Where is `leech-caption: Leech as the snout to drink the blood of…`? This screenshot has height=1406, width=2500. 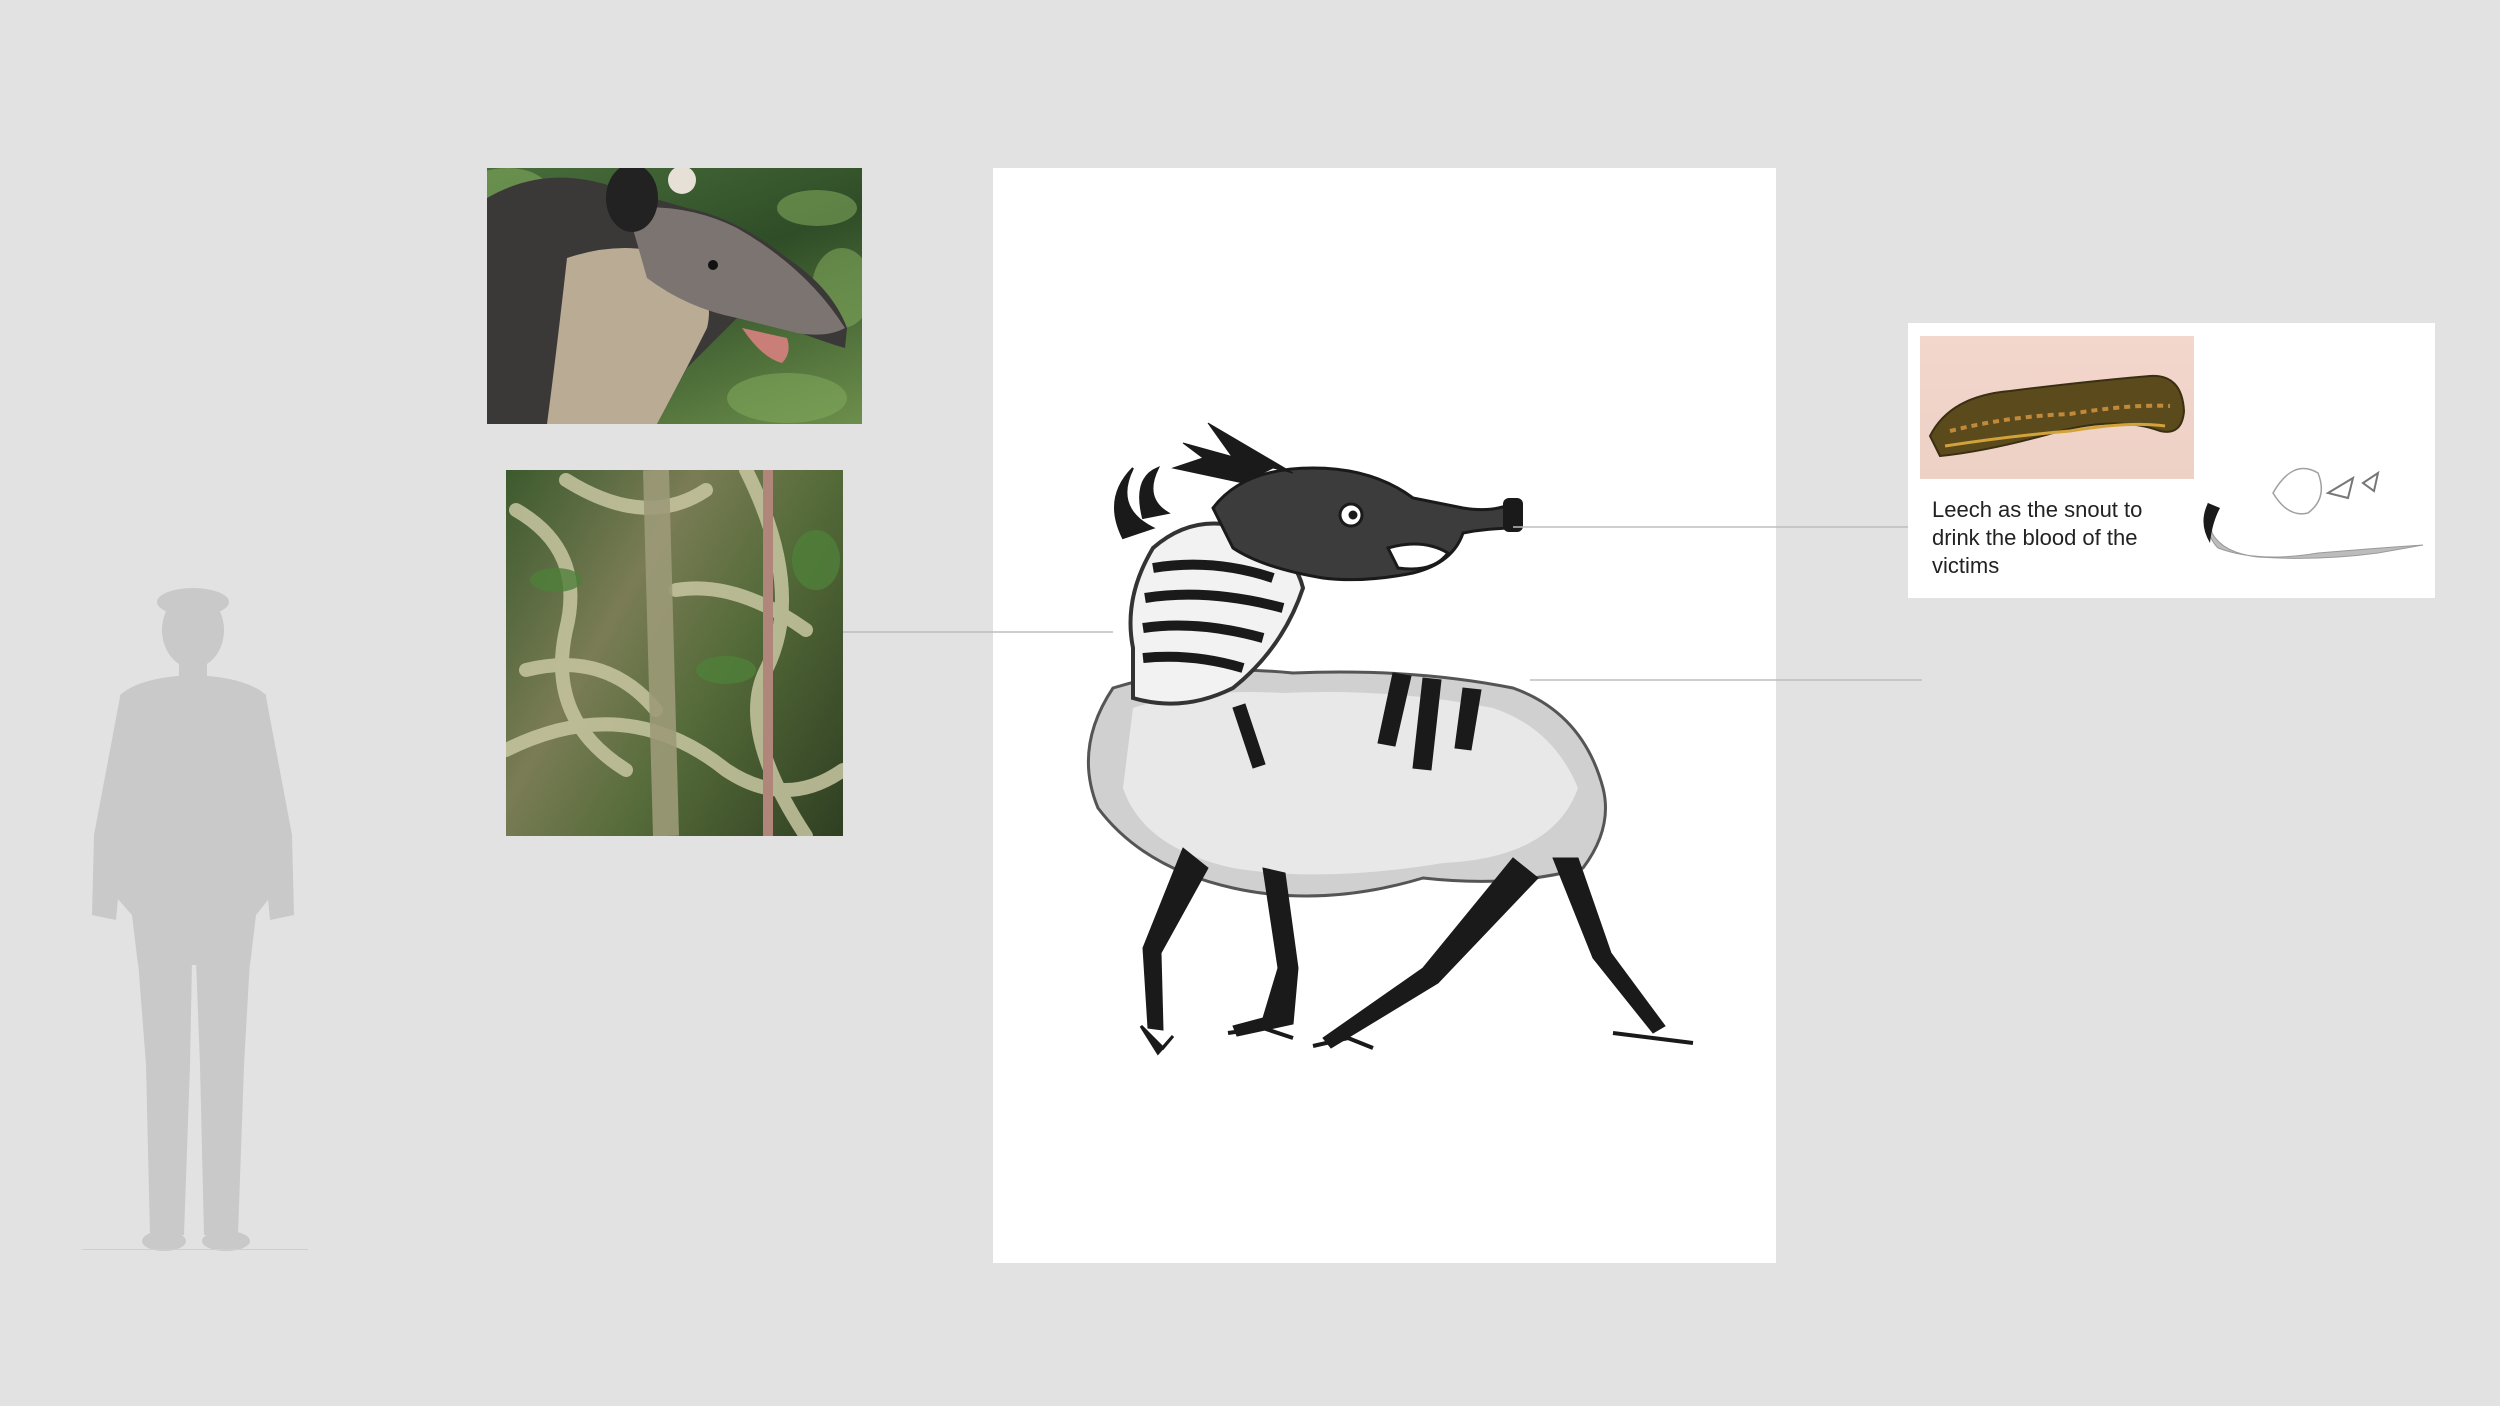
leech-caption: Leech as the snout to drink the blood of… is located at coordinates (2037, 537).